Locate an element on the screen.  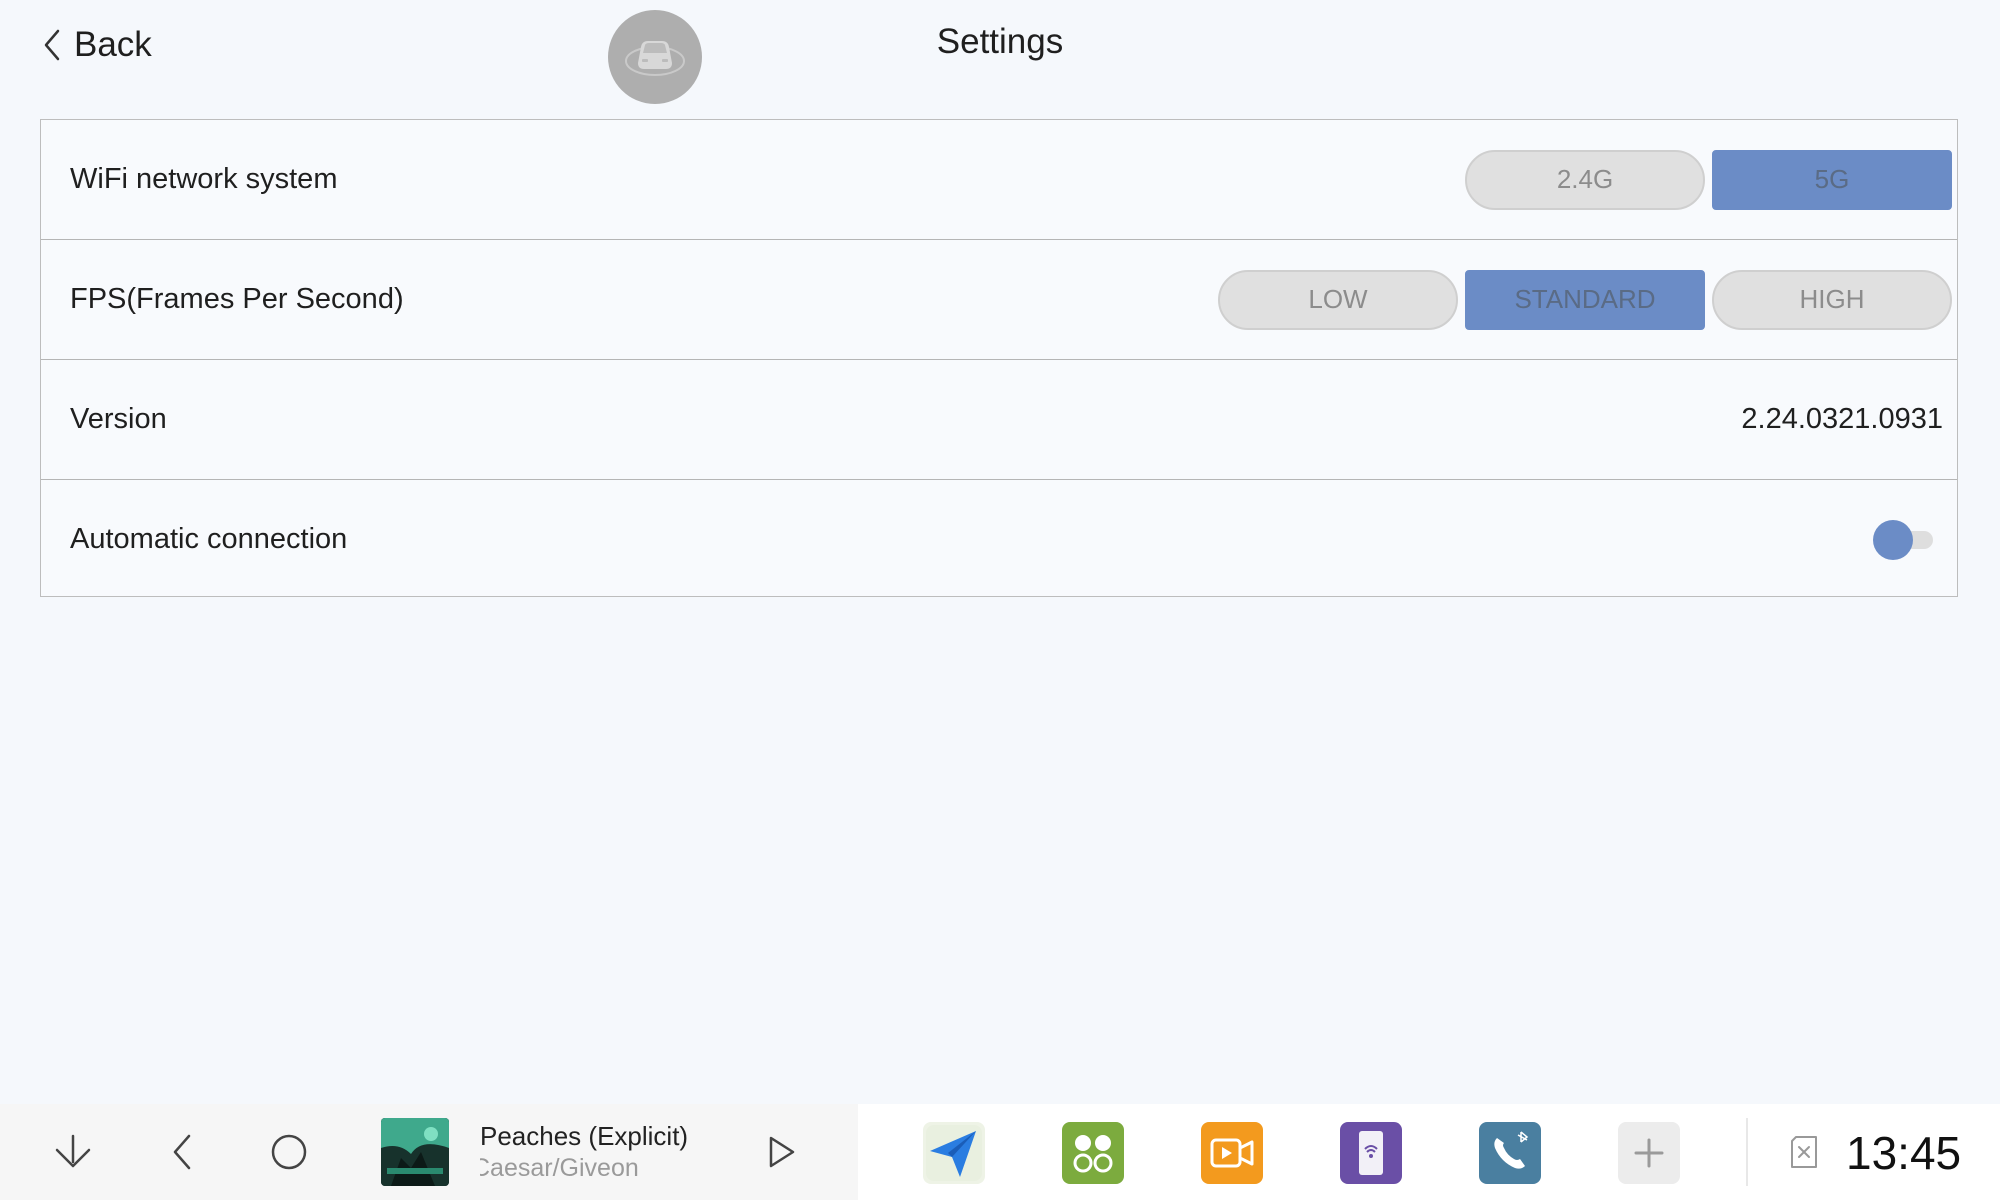
play-icon is located at coordinates (781, 1152).